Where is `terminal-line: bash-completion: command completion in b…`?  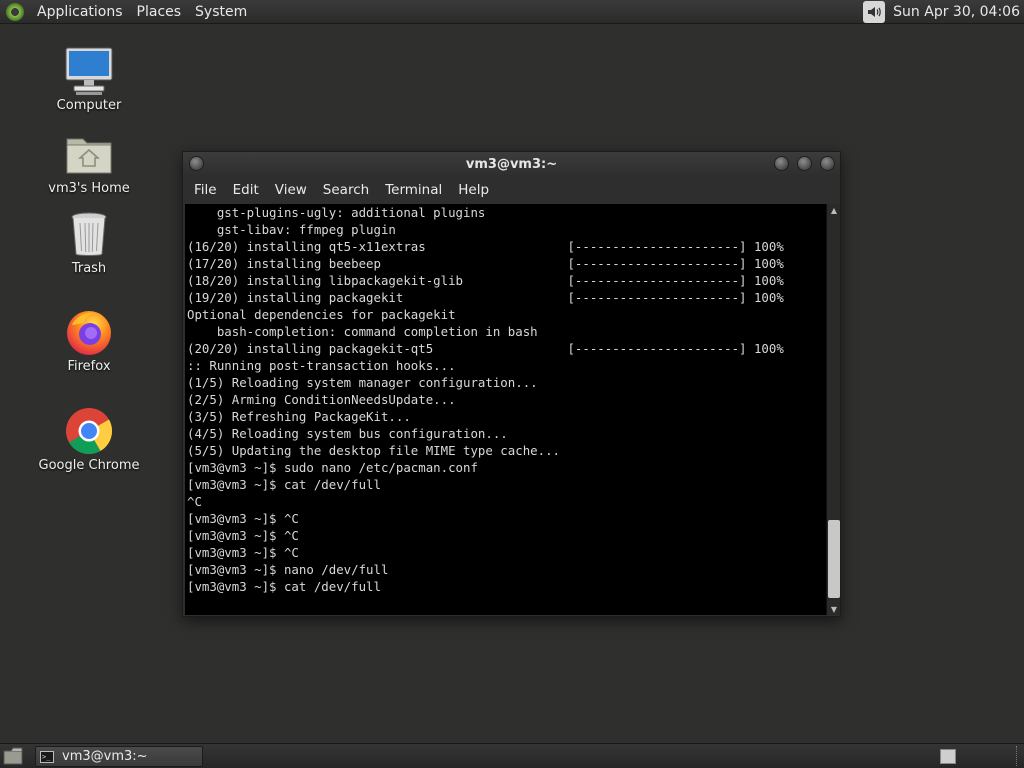
terminal-line: bash-completion: command completion in b… is located at coordinates (362, 331).